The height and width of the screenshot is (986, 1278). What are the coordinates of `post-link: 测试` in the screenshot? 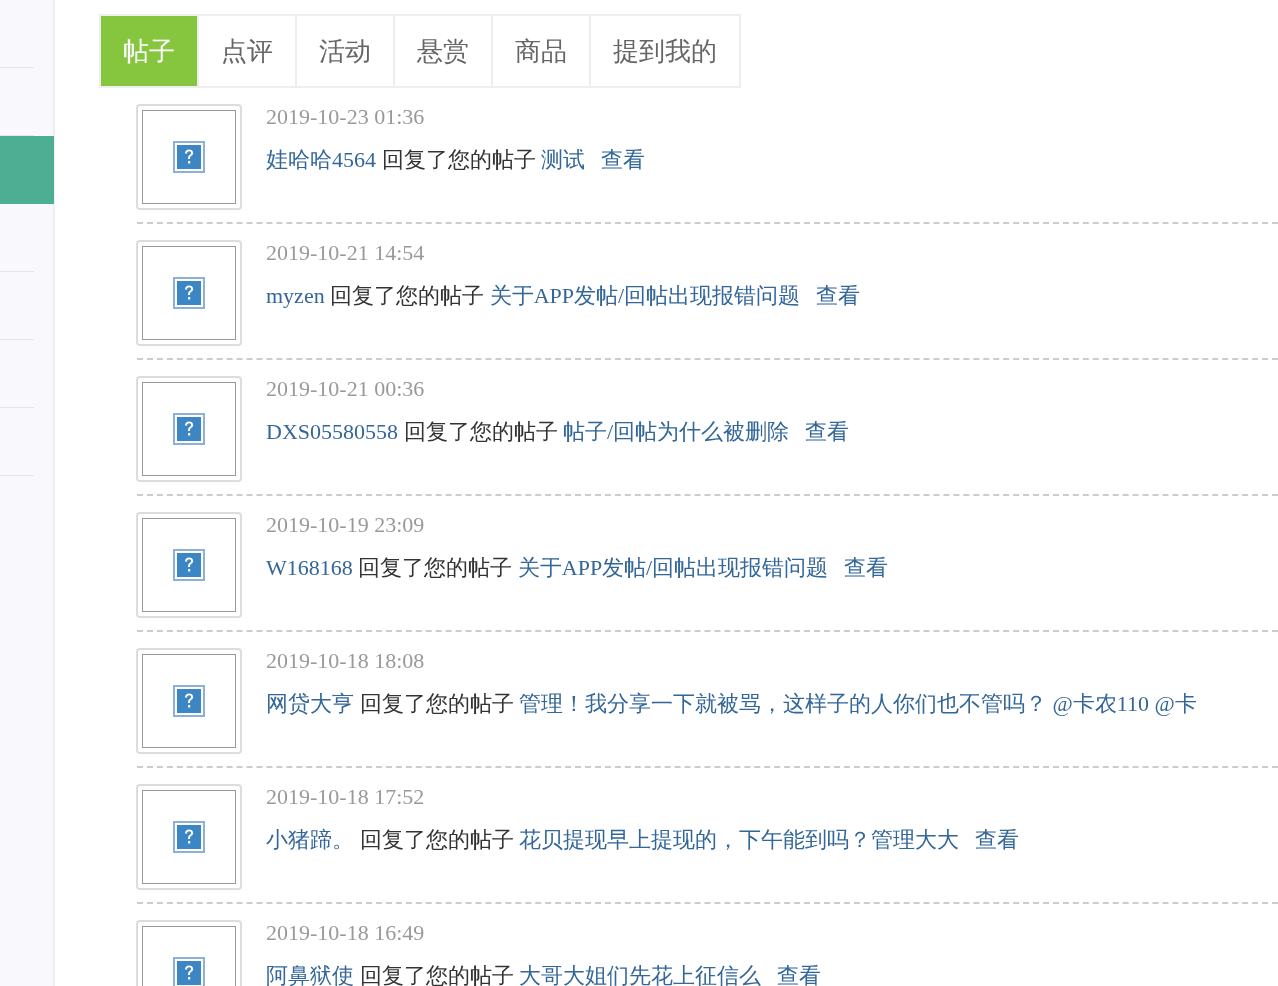 It's located at (563, 159).